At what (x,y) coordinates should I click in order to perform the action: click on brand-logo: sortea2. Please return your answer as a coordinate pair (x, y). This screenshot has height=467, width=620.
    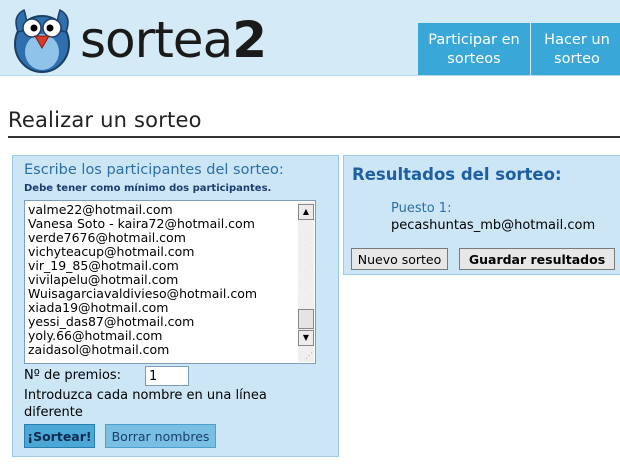
    Looking at the image, I should click on (173, 40).